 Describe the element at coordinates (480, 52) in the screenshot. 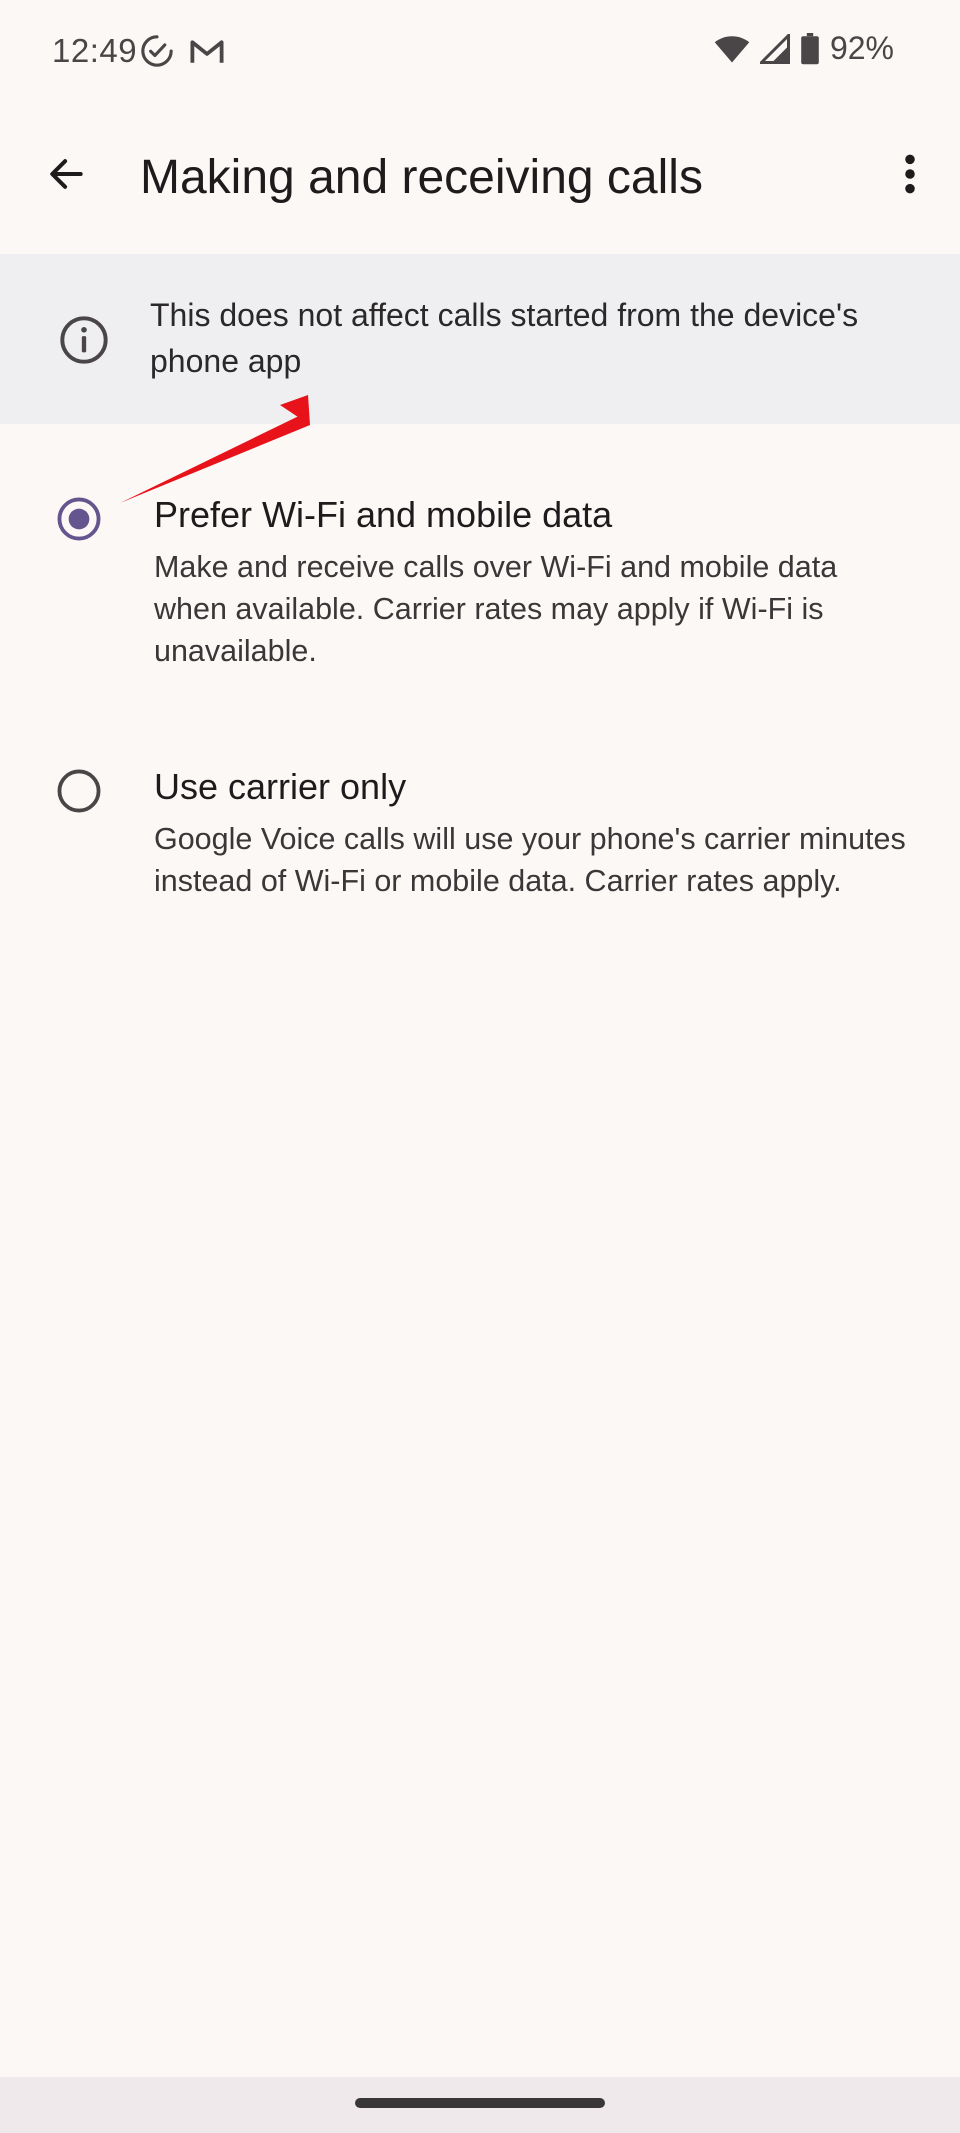

I see `status-bar: 12:49 92%` at that location.